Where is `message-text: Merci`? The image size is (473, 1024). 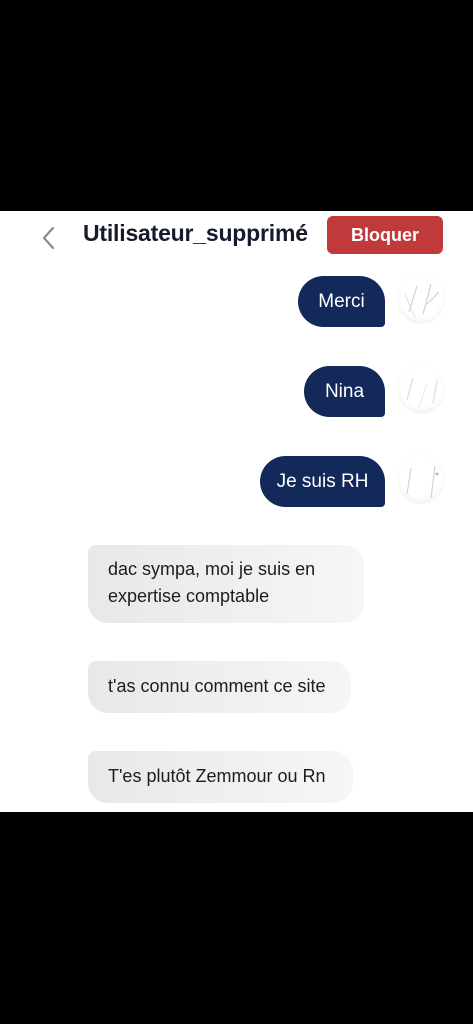 message-text: Merci is located at coordinates (341, 301).